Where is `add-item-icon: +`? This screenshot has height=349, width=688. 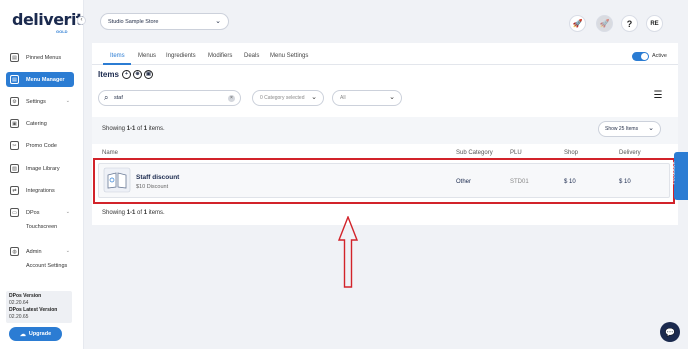 add-item-icon: + is located at coordinates (126, 74).